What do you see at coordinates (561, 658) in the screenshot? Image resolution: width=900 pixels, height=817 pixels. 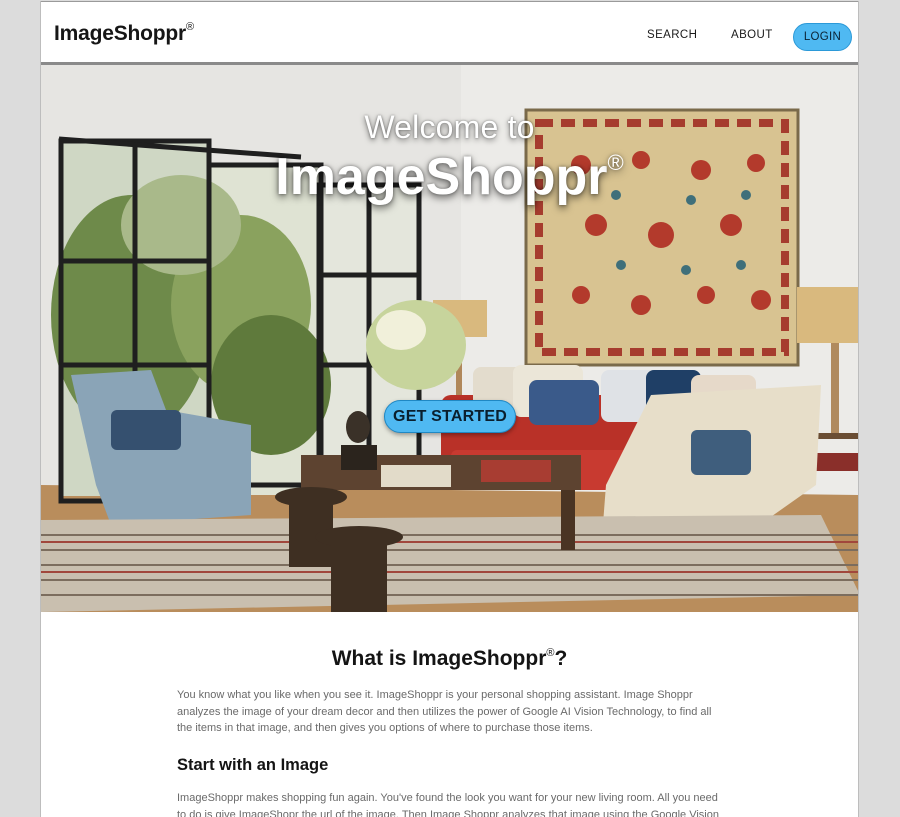 I see `about-heading-suffix: ?` at bounding box center [561, 658].